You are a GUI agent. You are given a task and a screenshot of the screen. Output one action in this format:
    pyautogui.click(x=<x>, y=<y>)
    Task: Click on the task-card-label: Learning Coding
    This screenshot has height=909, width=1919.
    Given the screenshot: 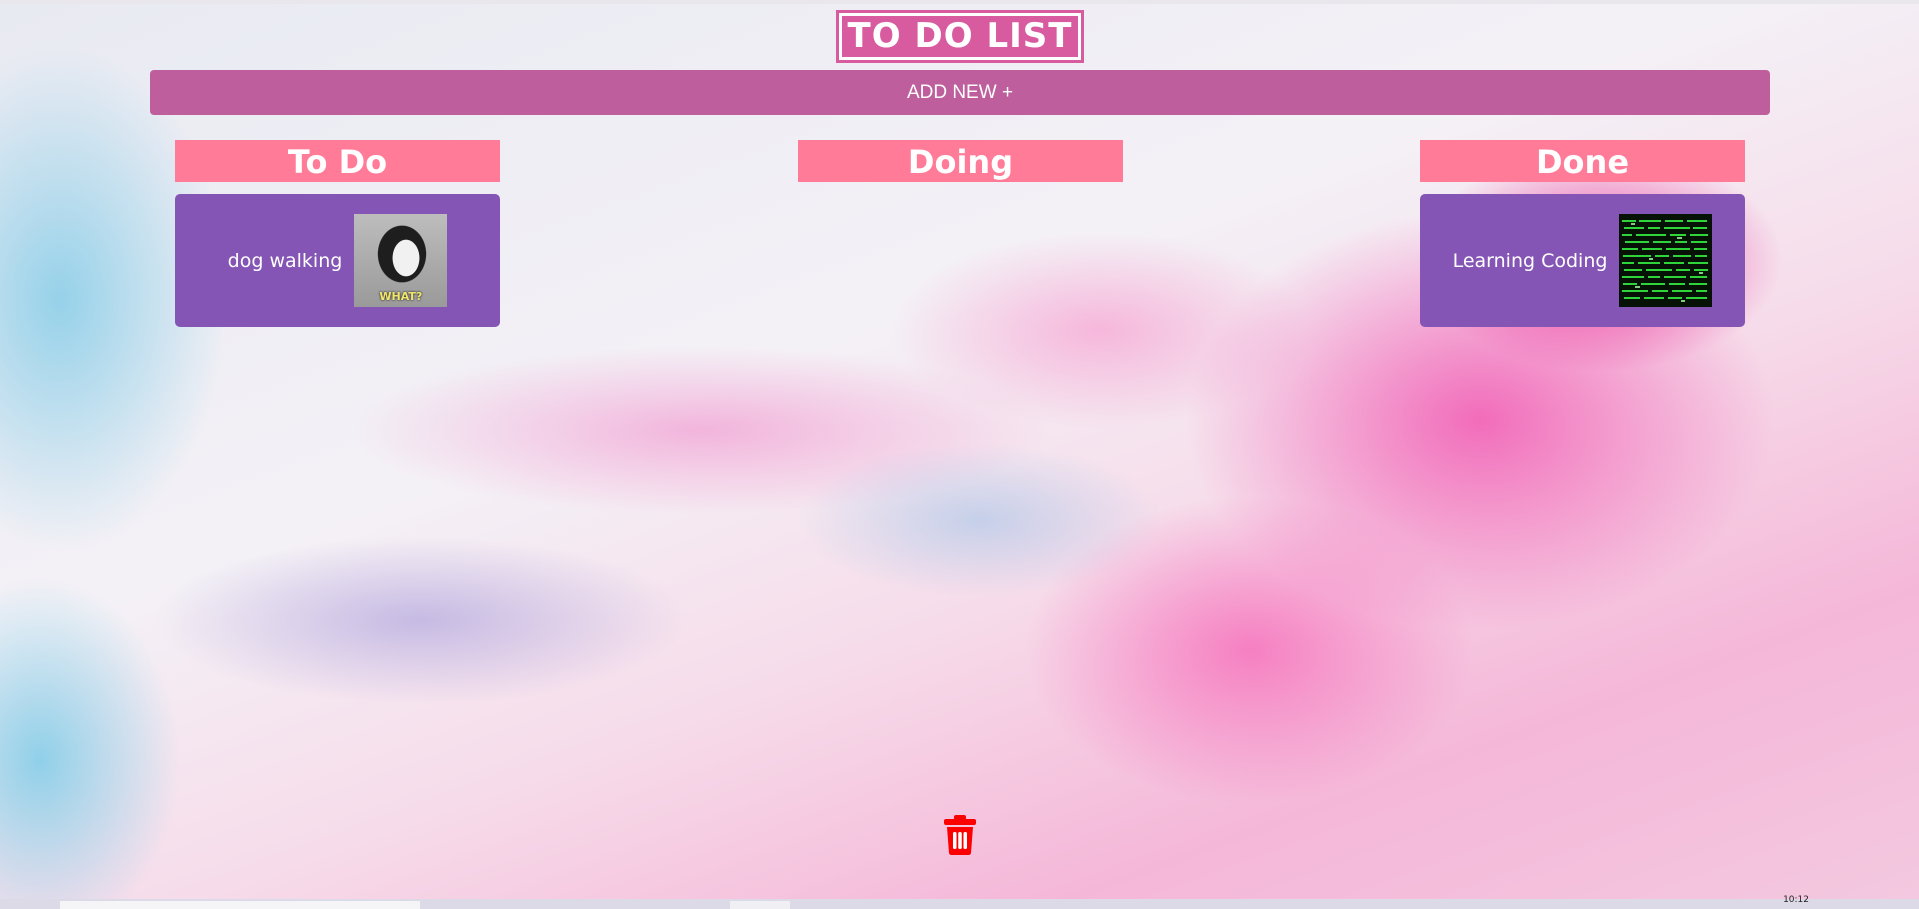 What is the action you would take?
    pyautogui.click(x=1530, y=260)
    